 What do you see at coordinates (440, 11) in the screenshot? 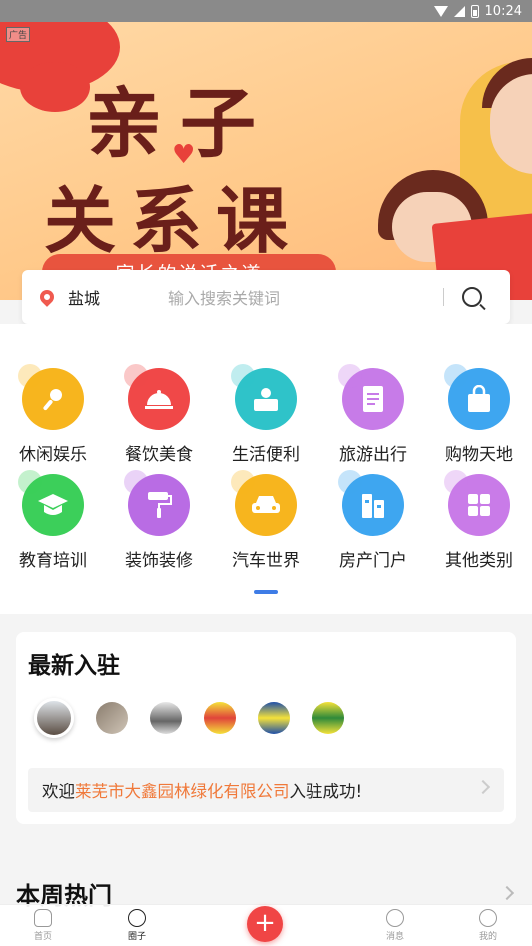
I see `wifi-icon` at bounding box center [440, 11].